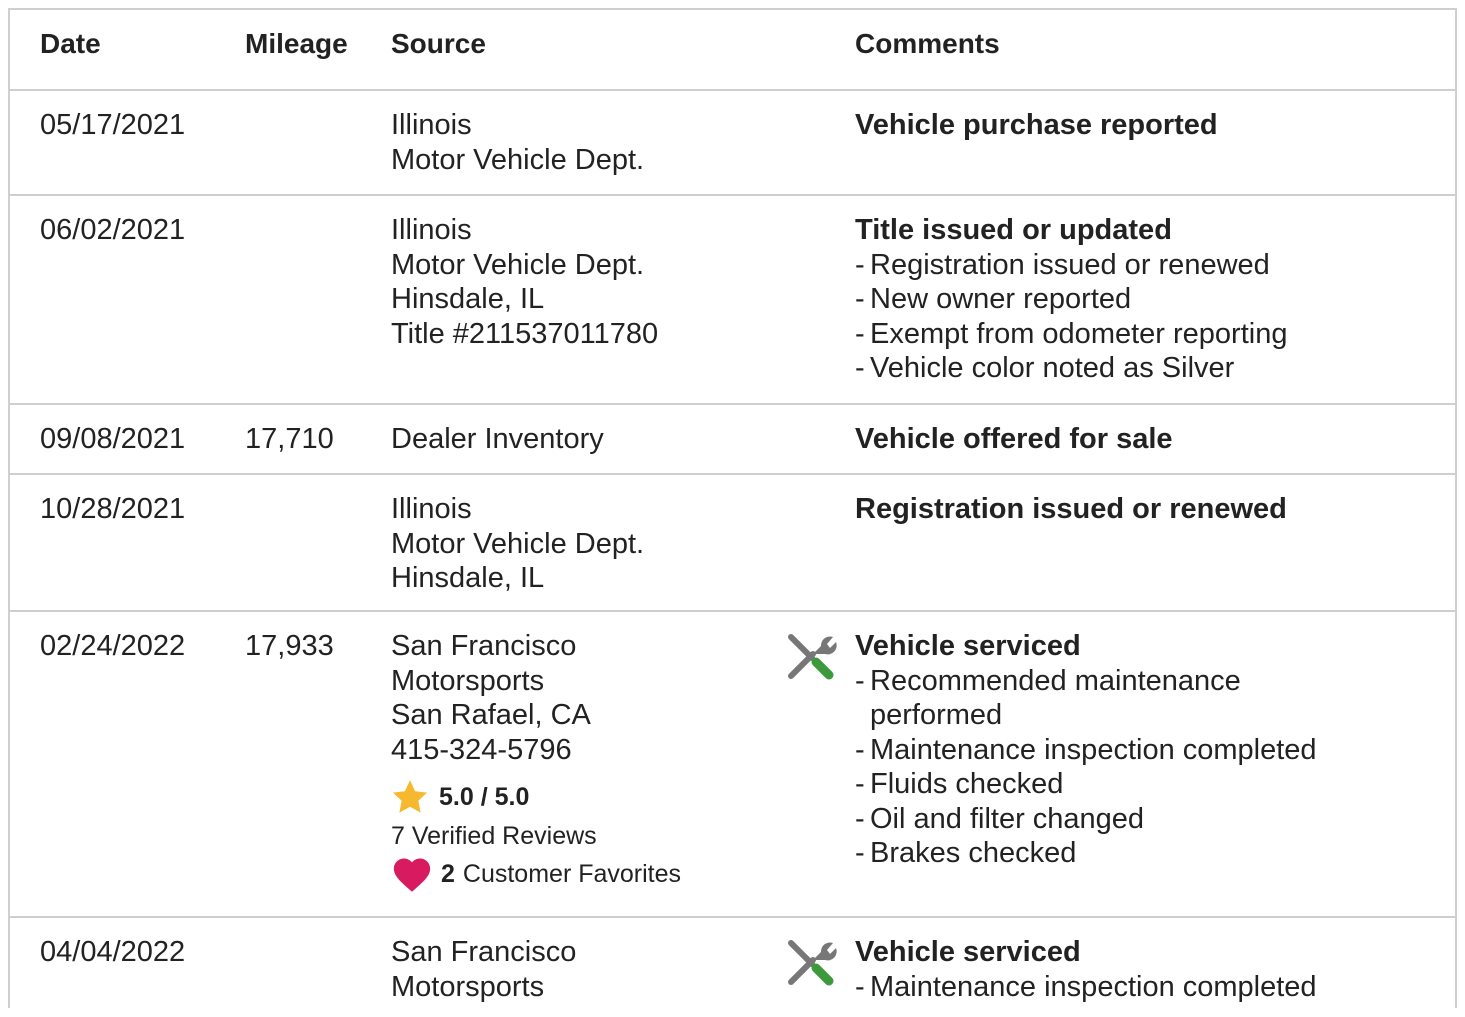  What do you see at coordinates (410, 796) in the screenshot?
I see `star-icon` at bounding box center [410, 796].